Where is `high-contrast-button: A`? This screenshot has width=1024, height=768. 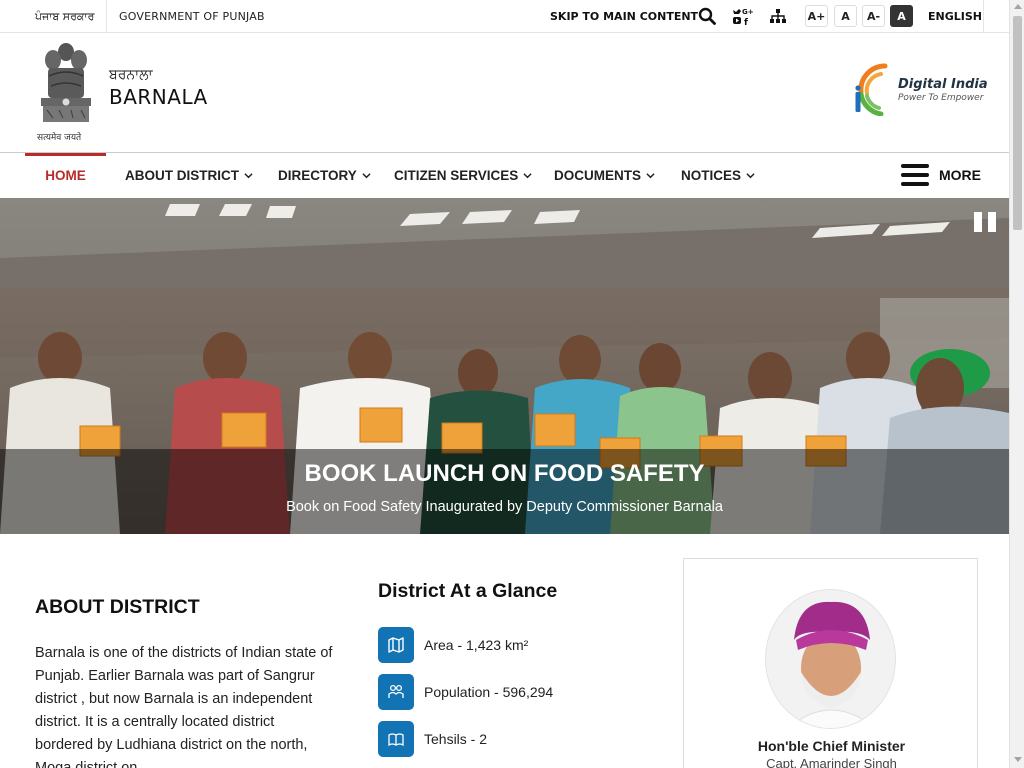
high-contrast-button: A is located at coordinates (901, 16).